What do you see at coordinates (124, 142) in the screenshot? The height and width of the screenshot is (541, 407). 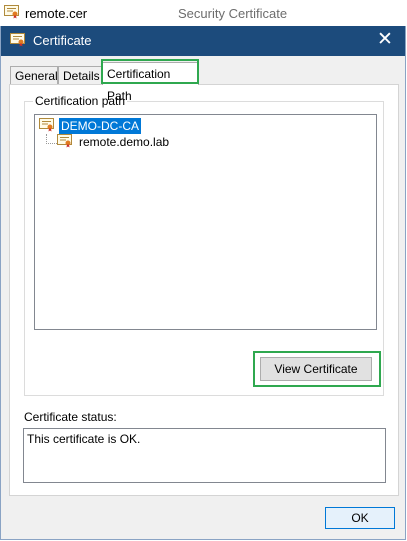 I see `tree-node-label: remote.demo.lab` at bounding box center [124, 142].